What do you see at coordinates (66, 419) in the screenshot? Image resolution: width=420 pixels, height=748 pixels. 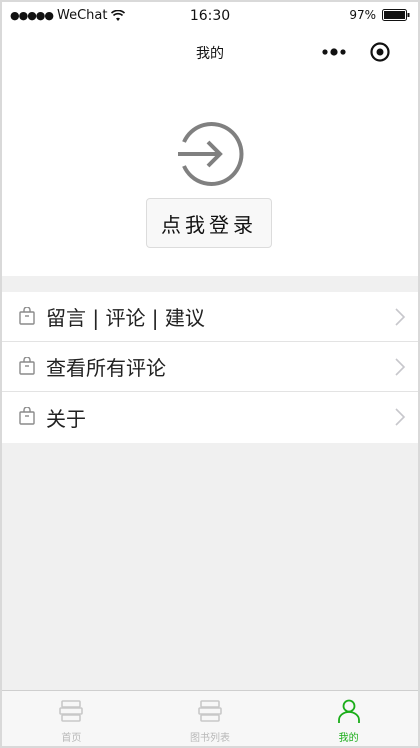 I see `menu-item-label: 关于` at bounding box center [66, 419].